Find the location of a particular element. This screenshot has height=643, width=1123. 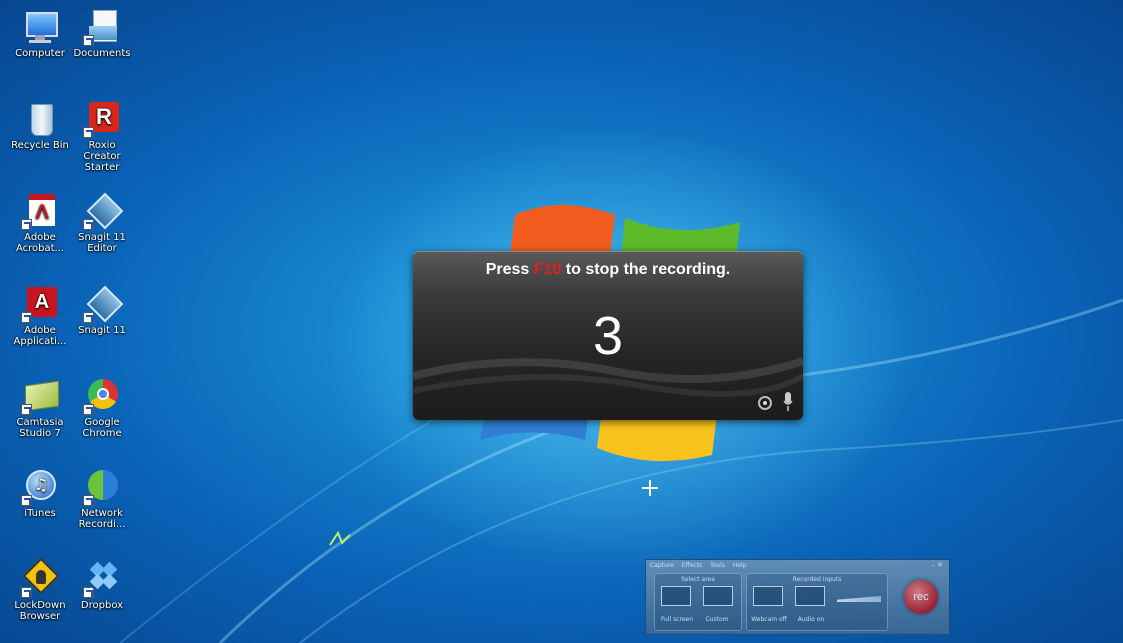

window-controls: – ✕ is located at coordinates (937, 565).